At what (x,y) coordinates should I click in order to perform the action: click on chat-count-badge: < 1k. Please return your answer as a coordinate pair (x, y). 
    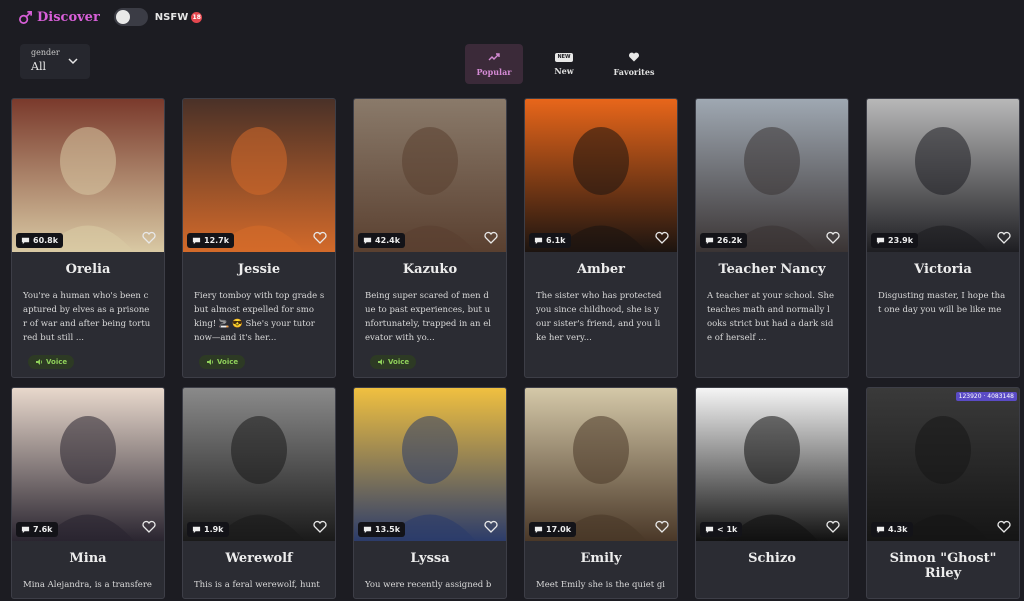
    Looking at the image, I should click on (721, 529).